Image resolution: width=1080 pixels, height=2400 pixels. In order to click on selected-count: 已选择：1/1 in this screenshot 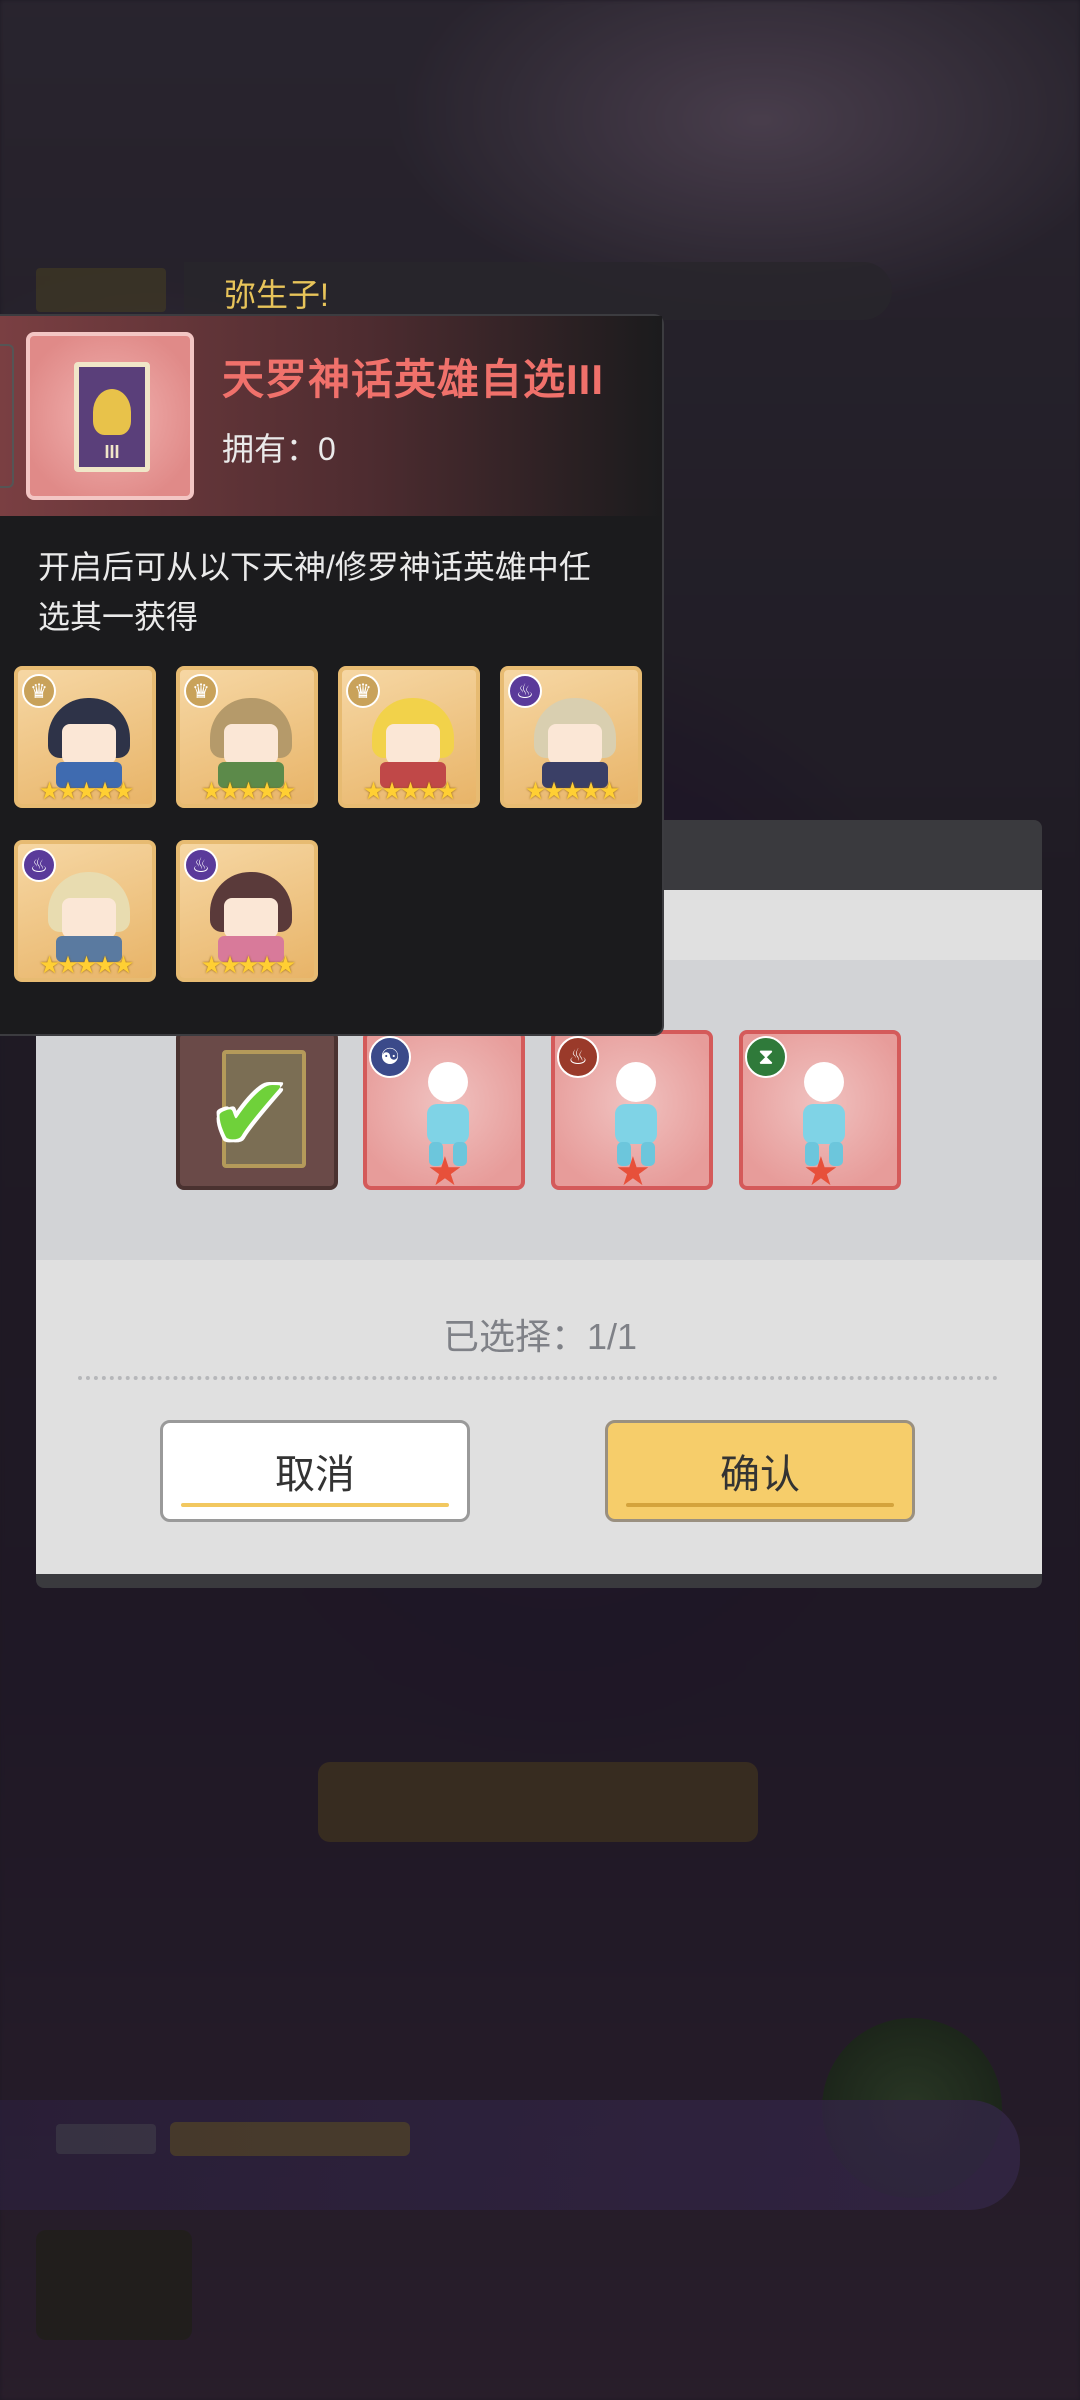, I will do `click(540, 1336)`.